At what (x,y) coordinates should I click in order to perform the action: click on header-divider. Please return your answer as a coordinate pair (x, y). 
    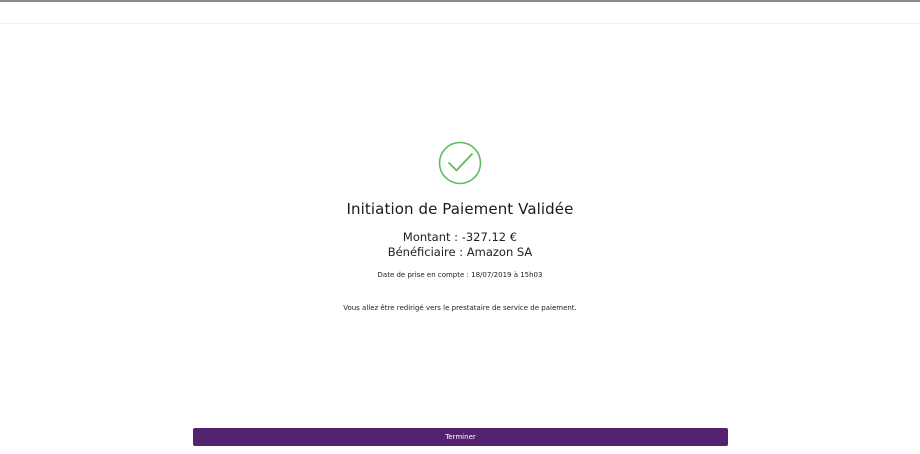
    Looking at the image, I should click on (460, 23).